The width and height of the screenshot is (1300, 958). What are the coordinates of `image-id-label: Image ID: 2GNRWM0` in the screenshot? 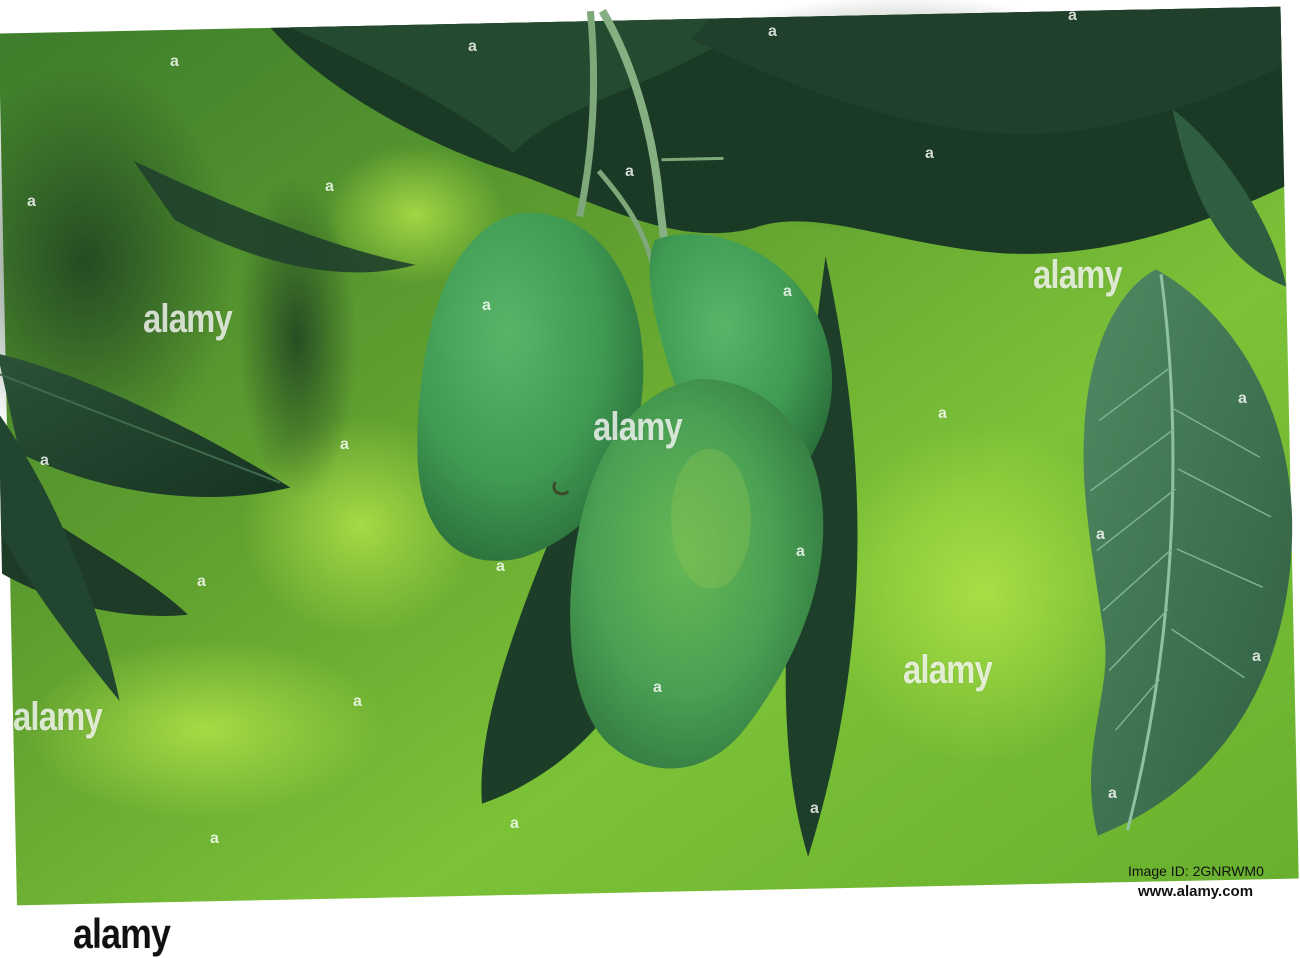 It's located at (1196, 871).